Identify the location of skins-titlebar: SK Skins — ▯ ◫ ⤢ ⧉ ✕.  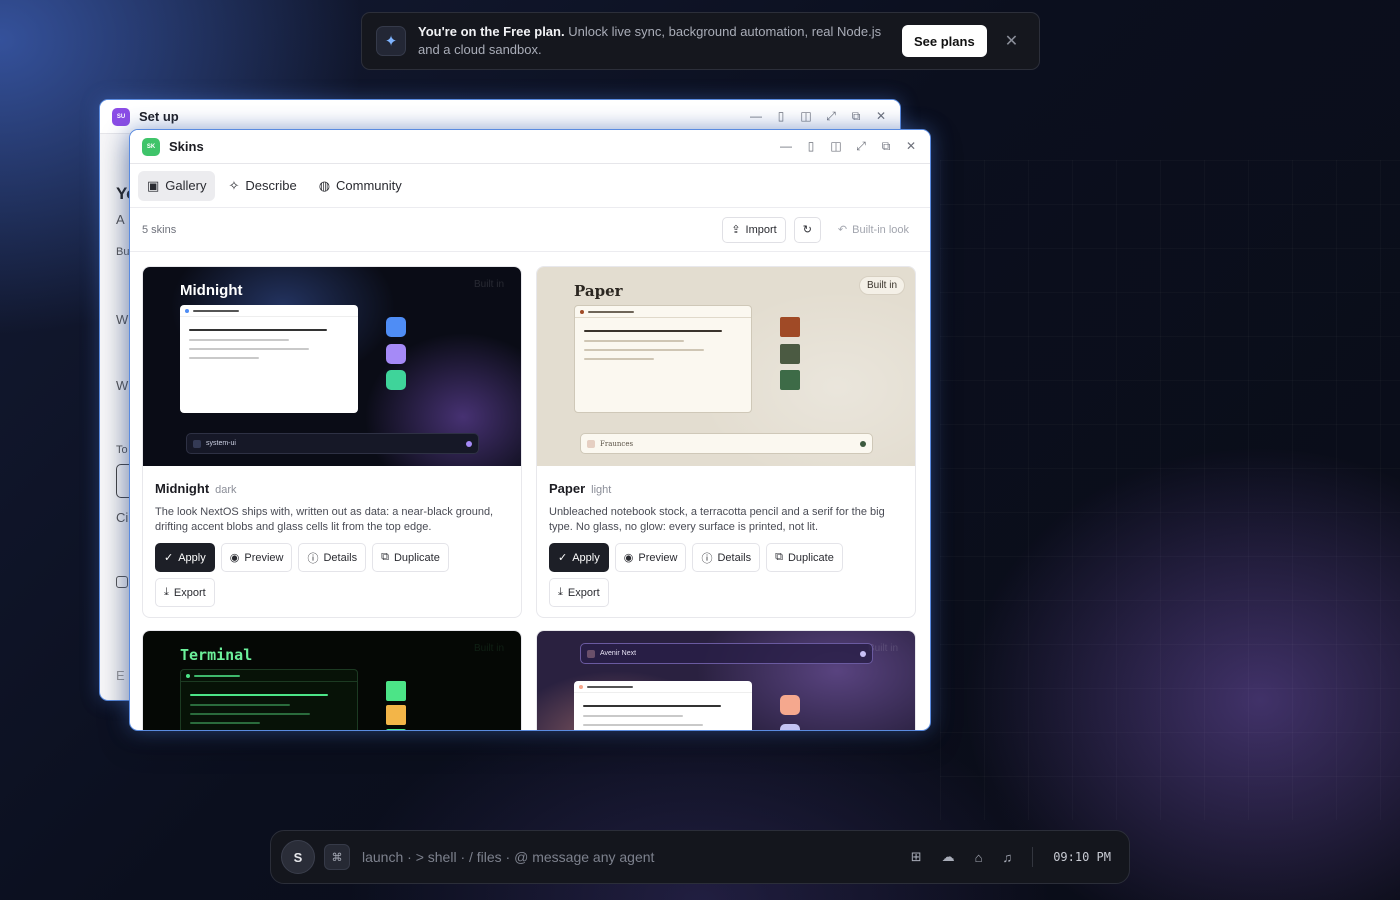
(530, 147).